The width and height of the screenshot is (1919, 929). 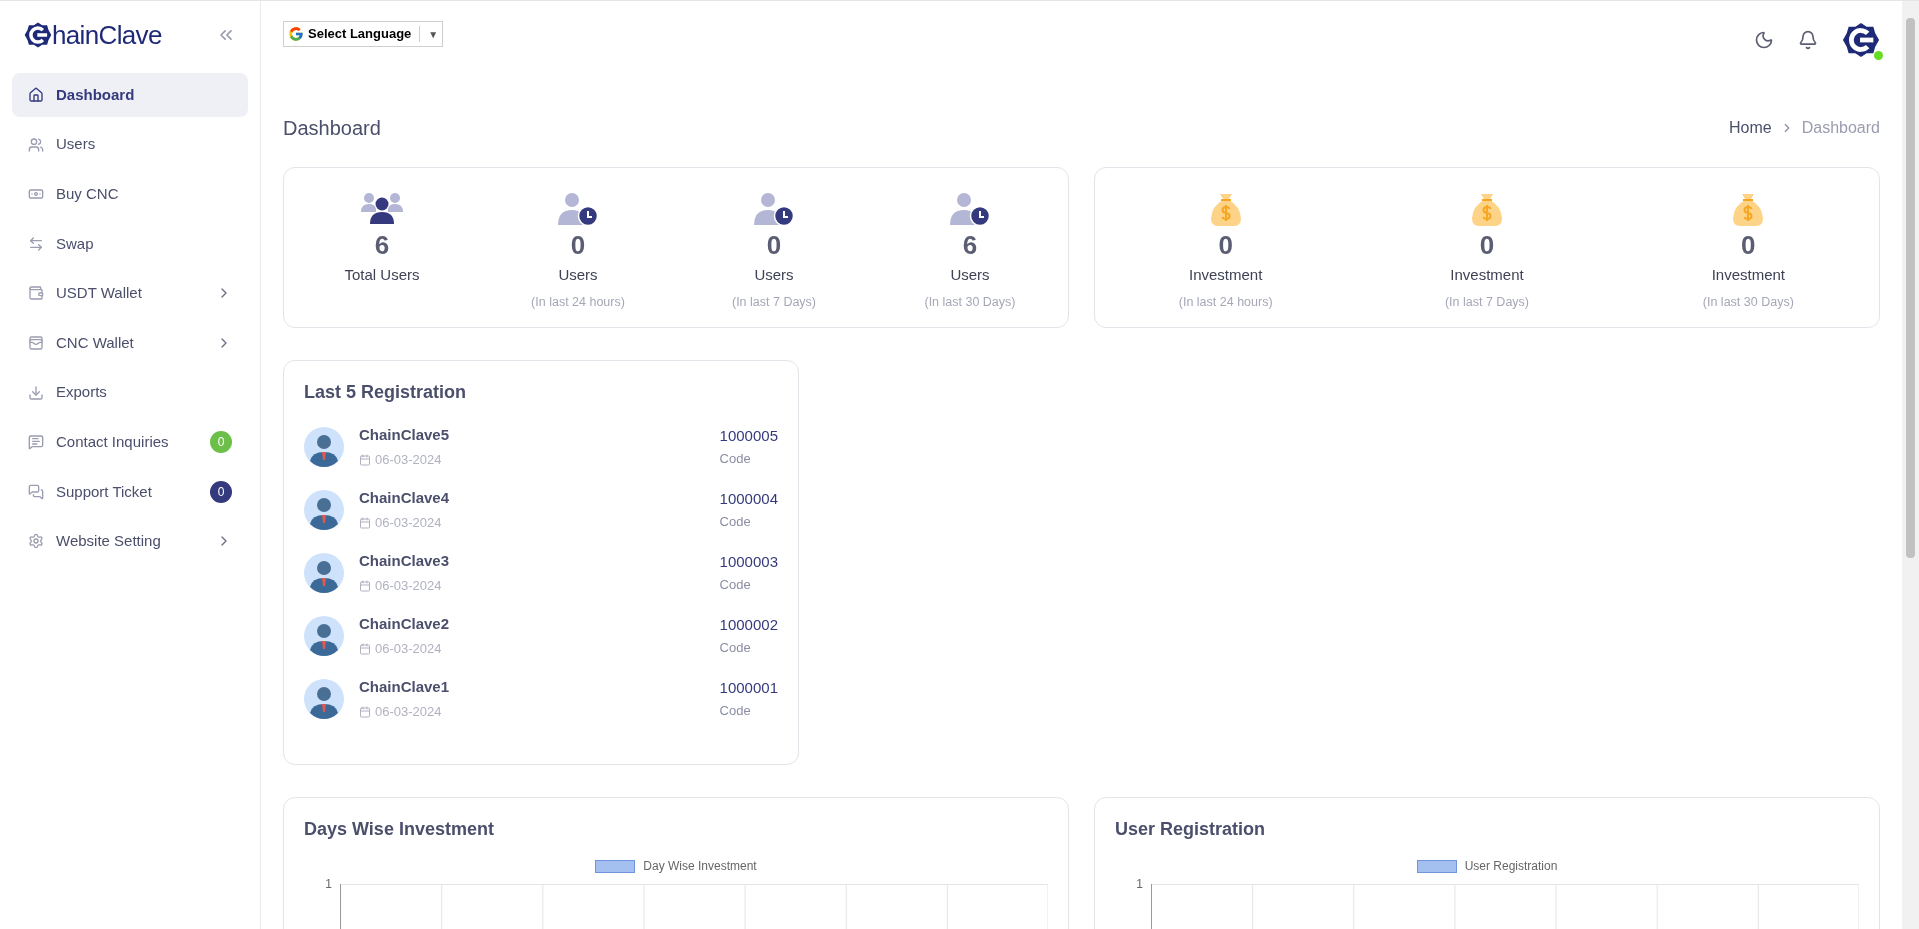 I want to click on user-code: 1000005, so click(x=748, y=435).